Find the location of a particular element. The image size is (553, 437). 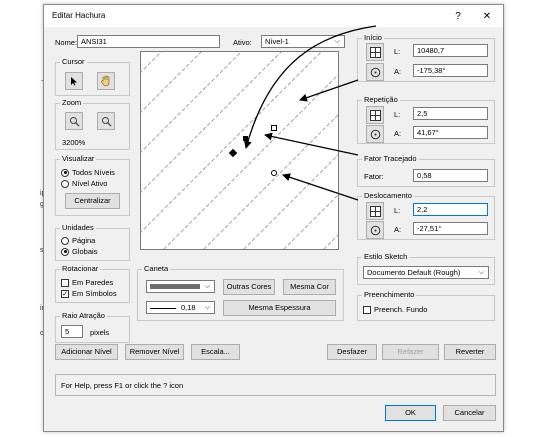

checkbox-label: Preench. Fundo is located at coordinates (401, 309).